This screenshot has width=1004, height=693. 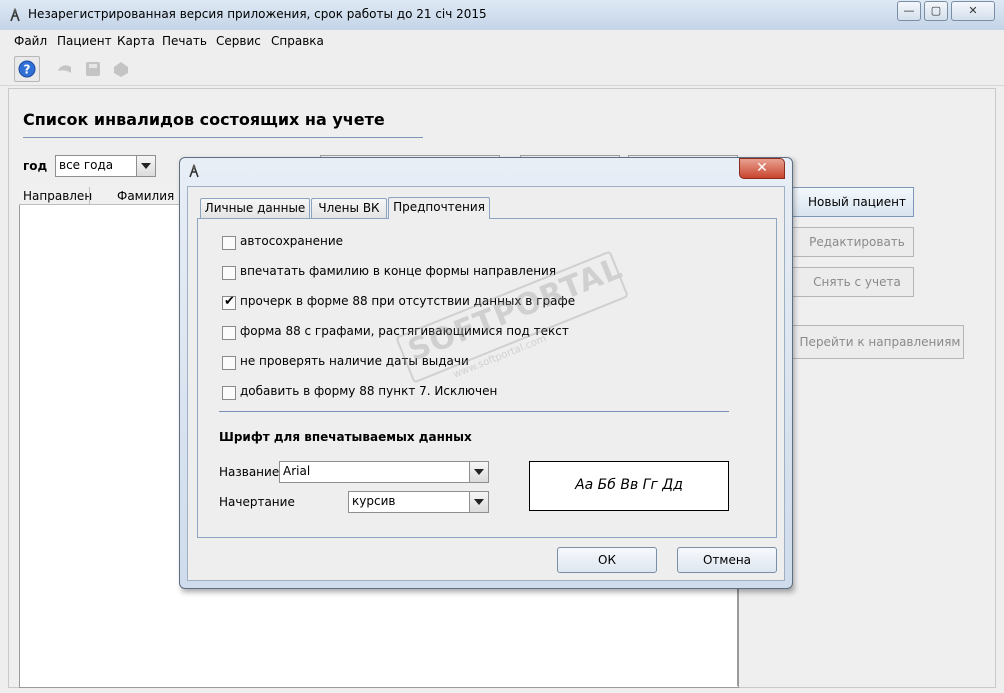 What do you see at coordinates (909, 11) in the screenshot?
I see `minimize-button: —` at bounding box center [909, 11].